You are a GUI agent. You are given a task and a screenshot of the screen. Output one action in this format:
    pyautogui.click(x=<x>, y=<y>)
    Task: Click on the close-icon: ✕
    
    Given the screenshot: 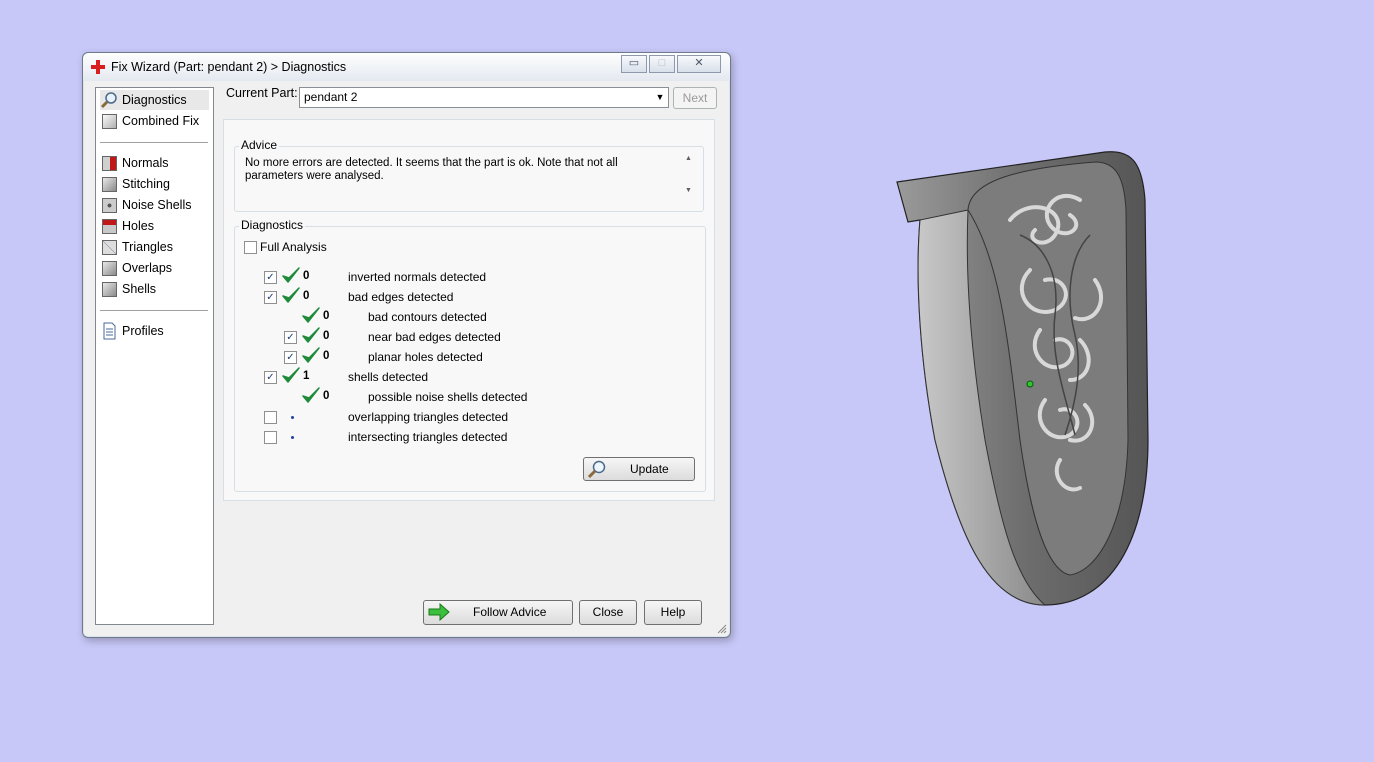 What is the action you would take?
    pyautogui.click(x=699, y=63)
    